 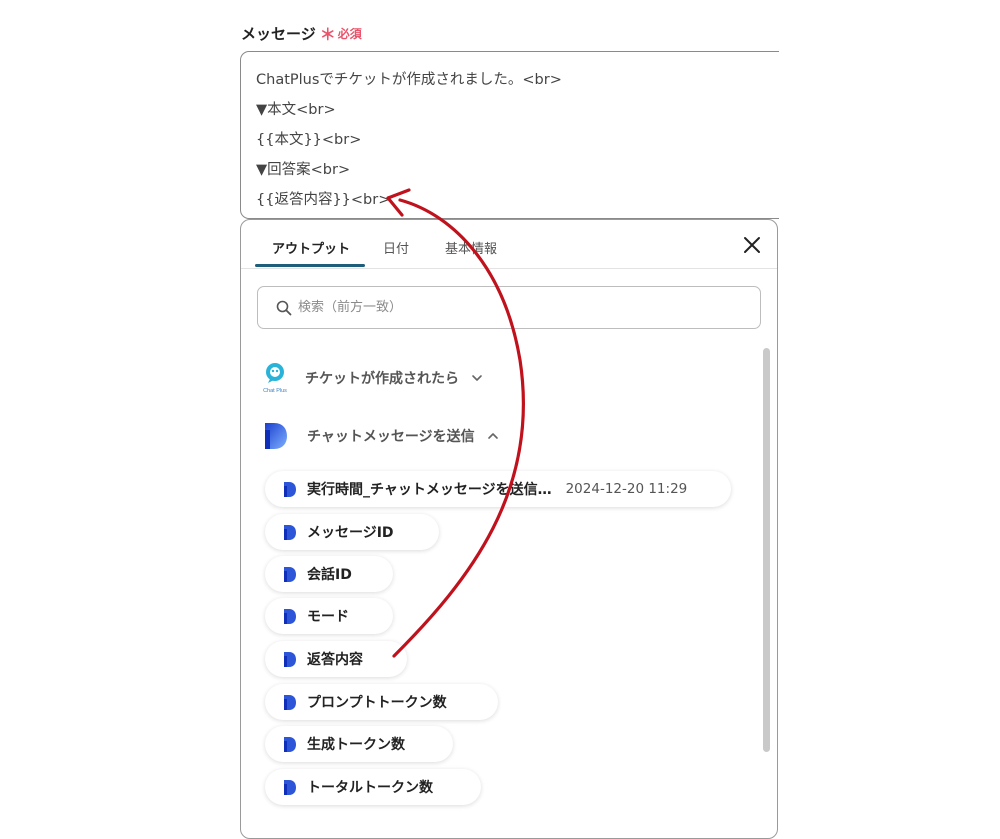 I want to click on scrollbar, so click(x=766, y=593).